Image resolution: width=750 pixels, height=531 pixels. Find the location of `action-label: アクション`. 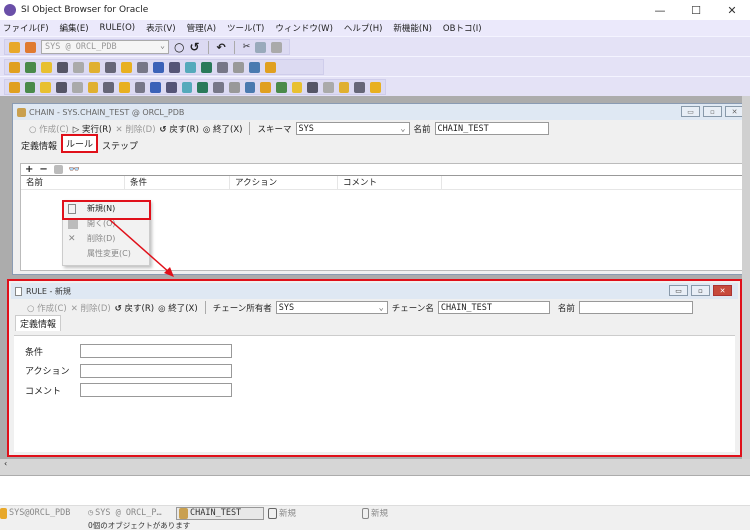

action-label: アクション is located at coordinates (47, 372).